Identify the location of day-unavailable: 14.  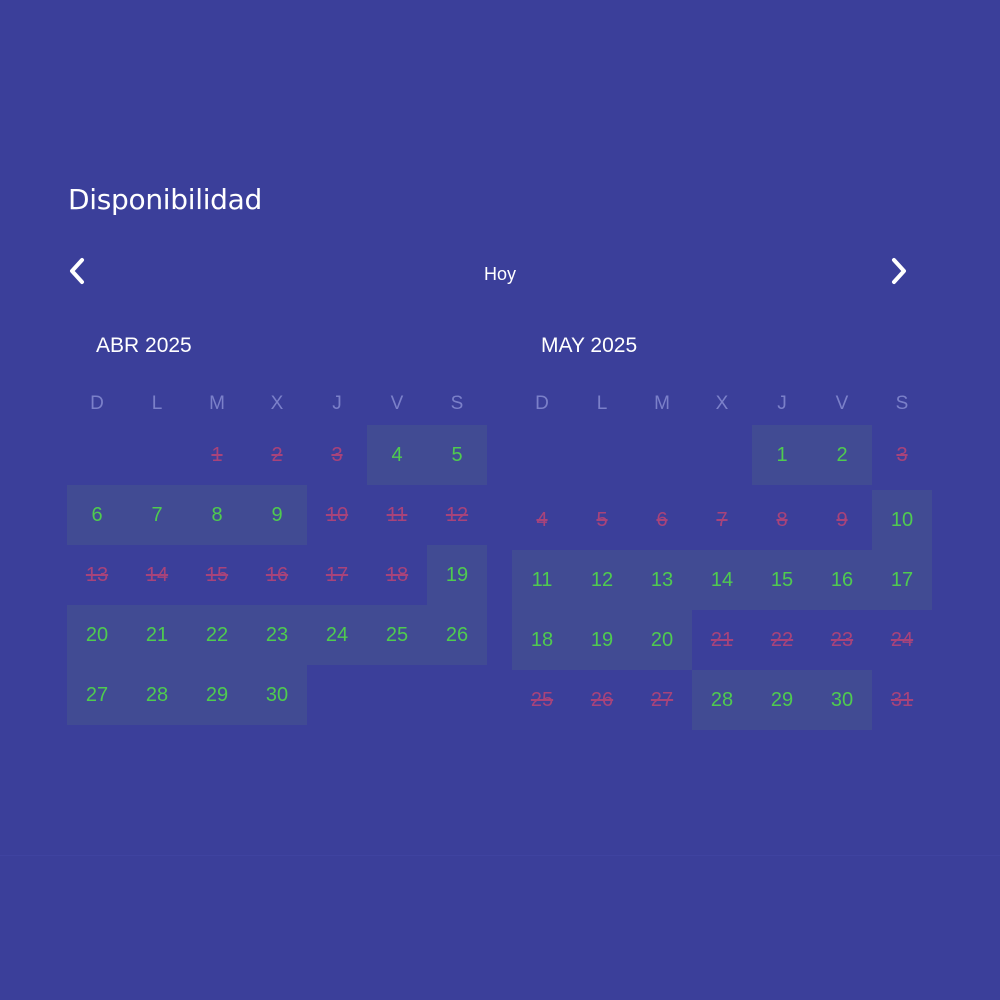
(157, 574).